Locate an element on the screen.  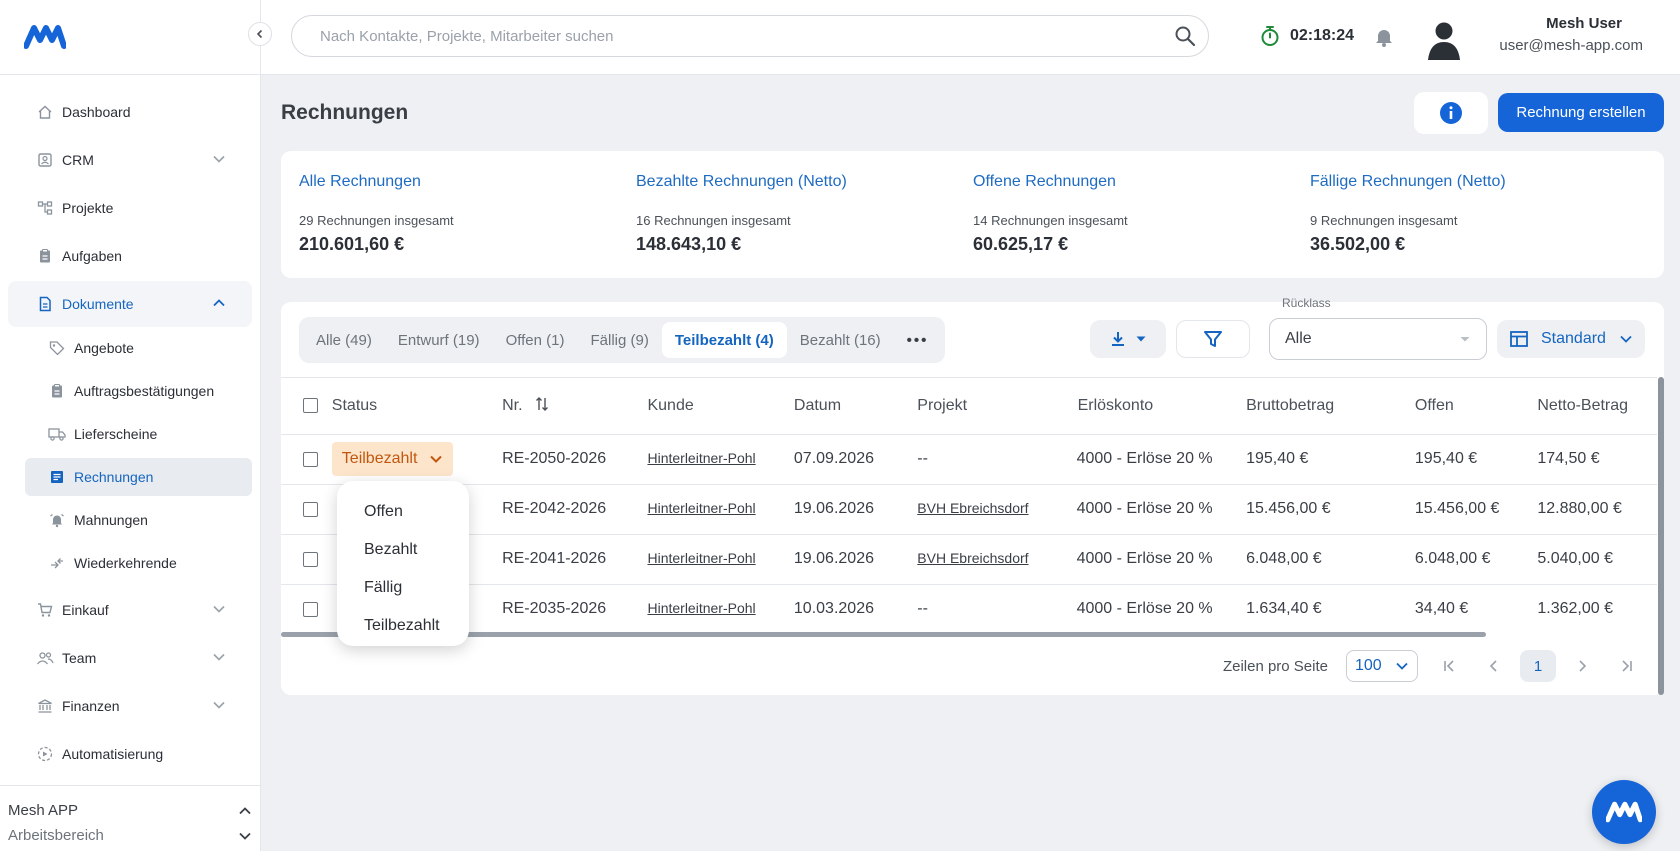
column-header-datum: Datum is located at coordinates (855, 406).